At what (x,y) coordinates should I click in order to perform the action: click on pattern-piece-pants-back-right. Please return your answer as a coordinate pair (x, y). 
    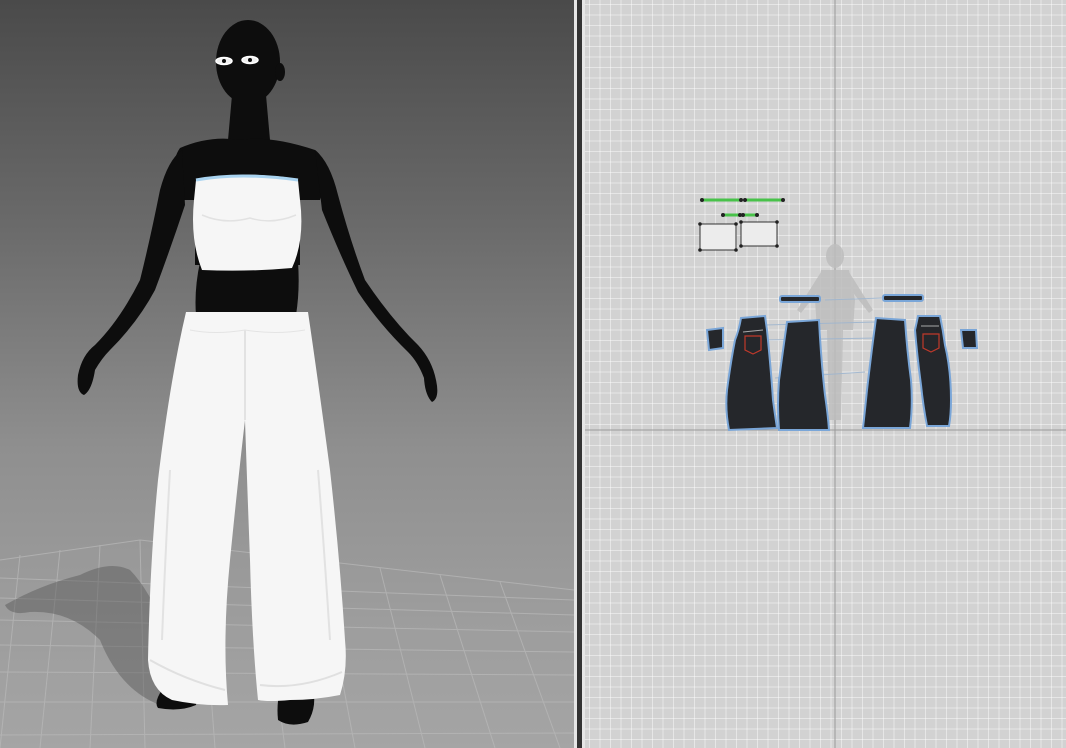
    Looking at the image, I should click on (887, 372).